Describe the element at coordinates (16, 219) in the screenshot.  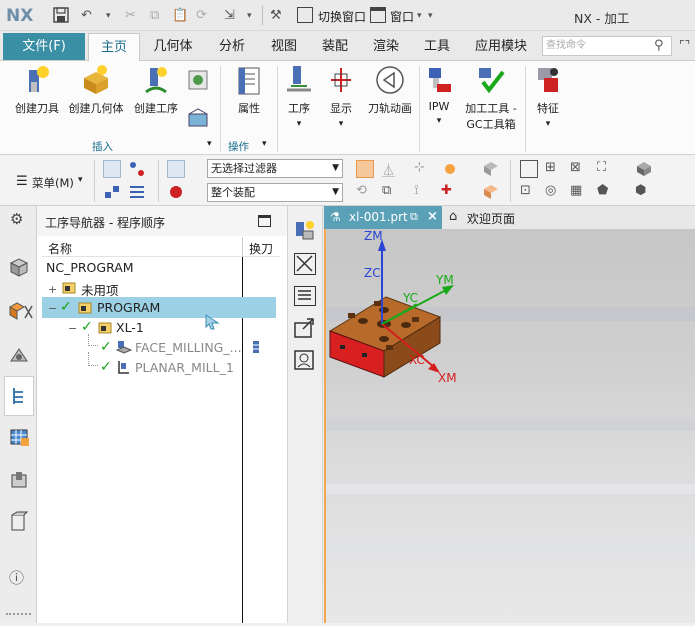
I see `settings-gear-icon: ⚙` at that location.